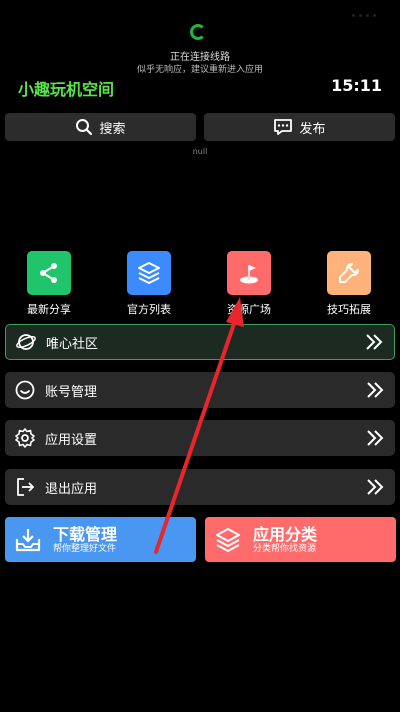 The height and width of the screenshot is (712, 400). I want to click on loading-spinner-icon, so click(198, 32).